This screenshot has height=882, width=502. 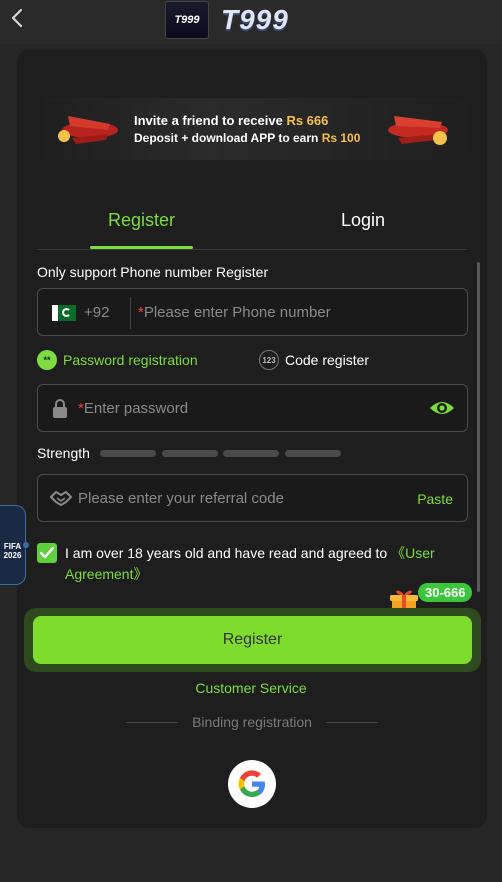 What do you see at coordinates (60, 408) in the screenshot?
I see `lock-icon` at bounding box center [60, 408].